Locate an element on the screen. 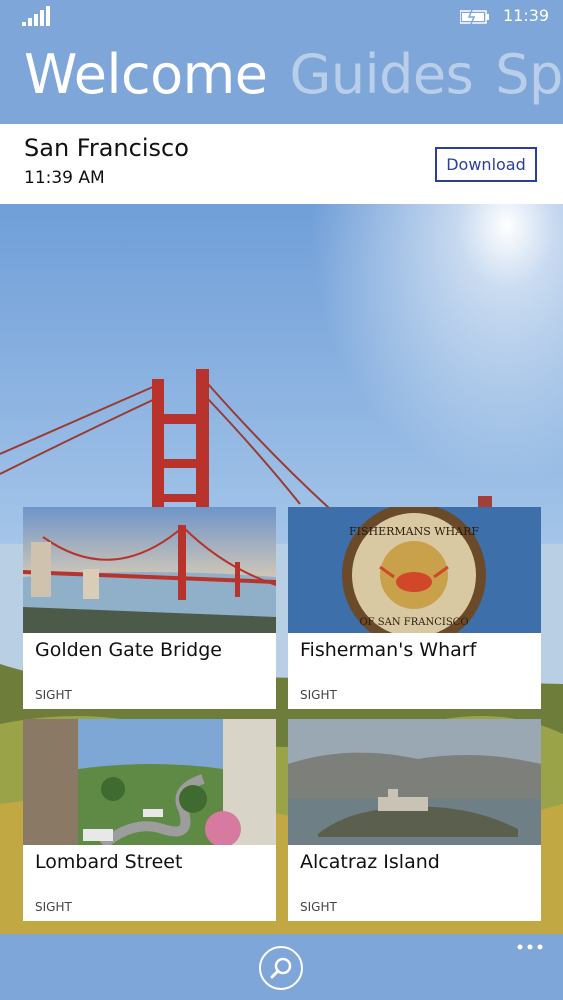 The width and height of the screenshot is (563, 1000). card-title: Alcatraz Island is located at coordinates (370, 862).